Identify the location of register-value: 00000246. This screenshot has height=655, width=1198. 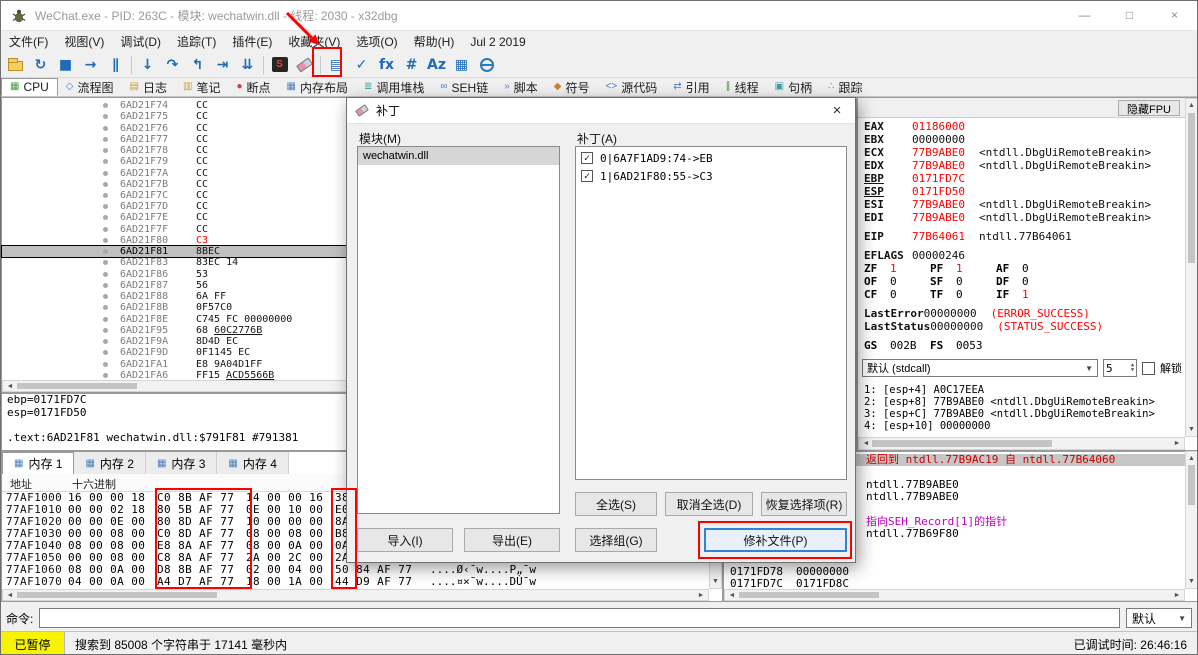
(938, 255).